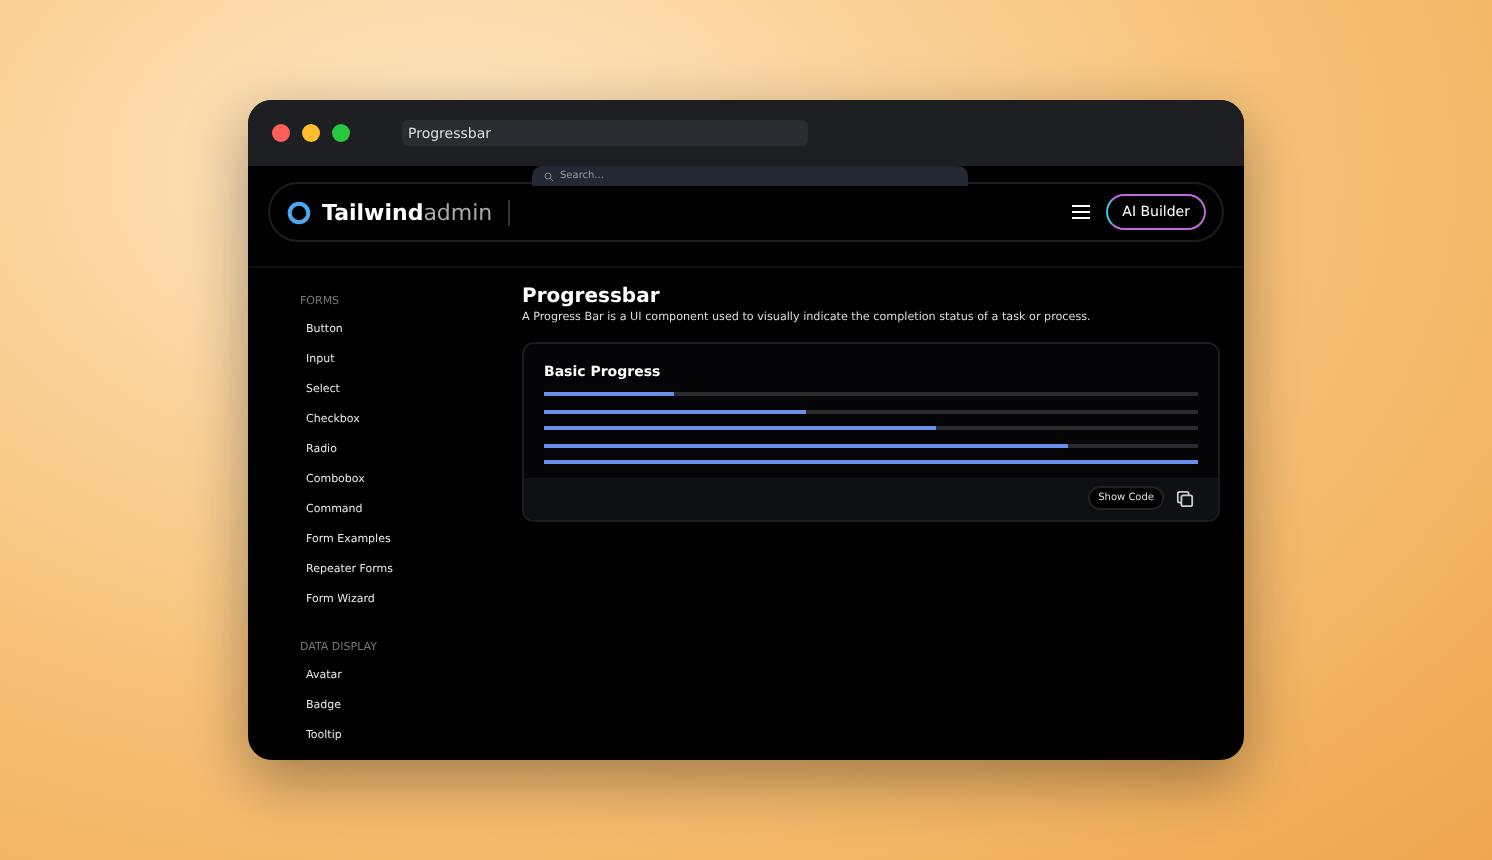  I want to click on search-icon, so click(549, 176).